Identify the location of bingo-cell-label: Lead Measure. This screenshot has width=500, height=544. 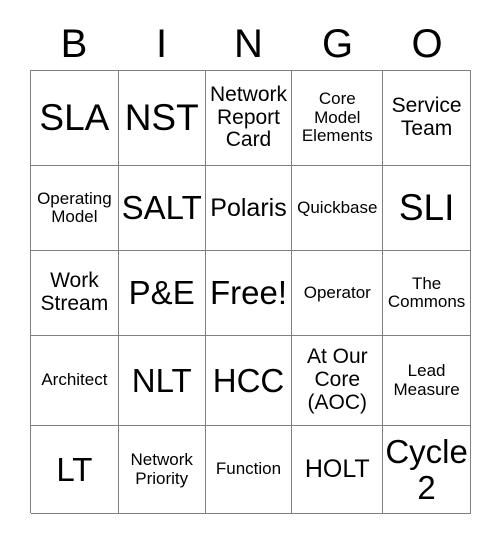
(426, 380).